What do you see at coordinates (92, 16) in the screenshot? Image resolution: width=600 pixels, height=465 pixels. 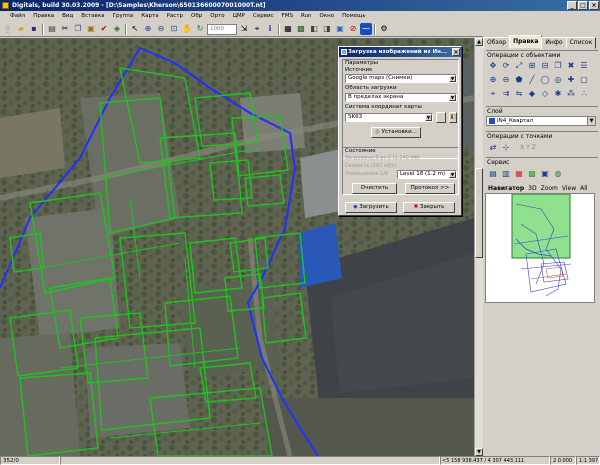 I see `menu-insert: Вставка` at bounding box center [92, 16].